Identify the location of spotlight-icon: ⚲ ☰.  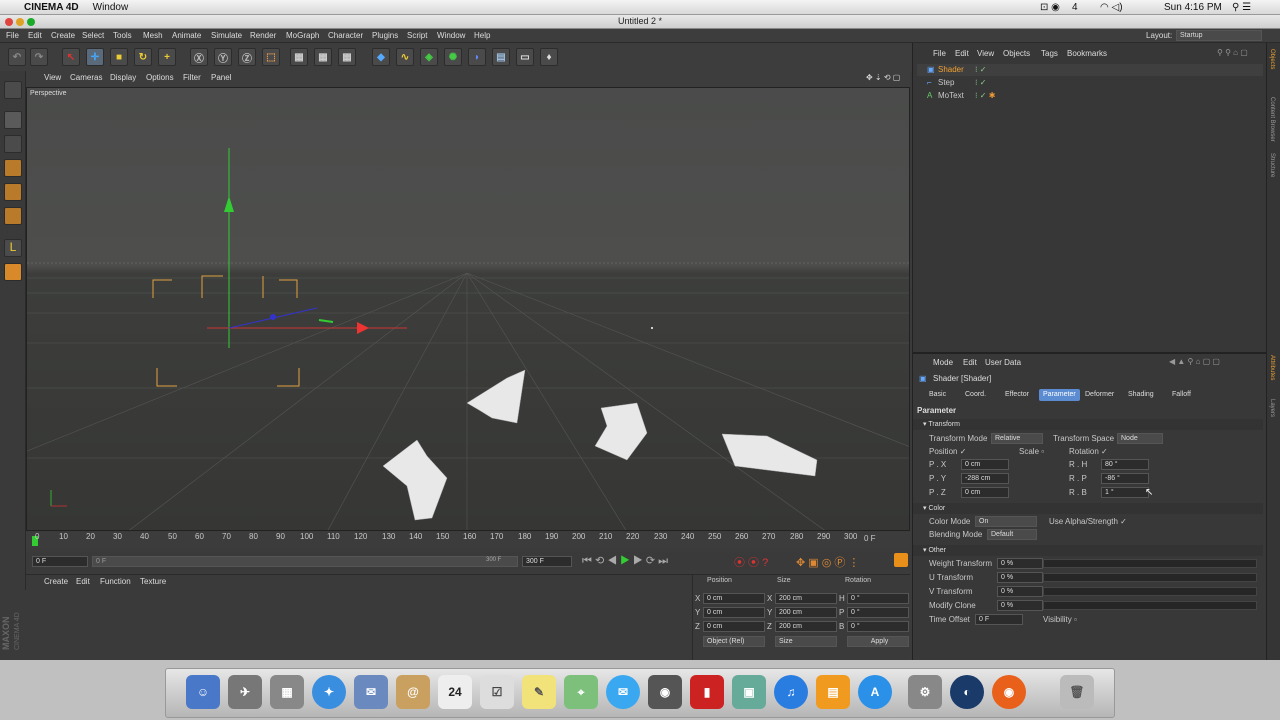
(1241, 7).